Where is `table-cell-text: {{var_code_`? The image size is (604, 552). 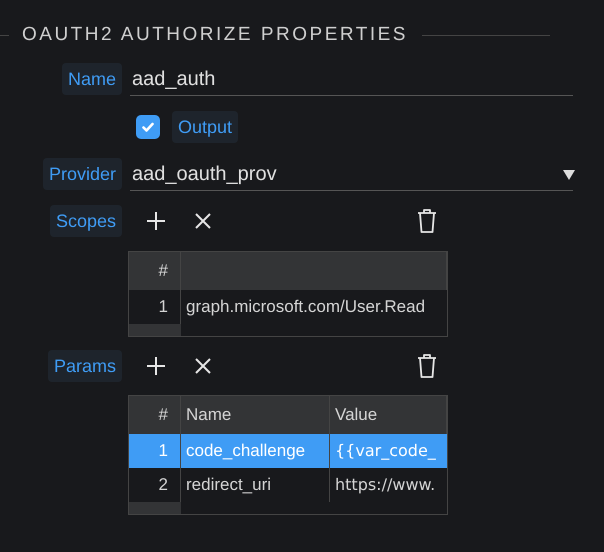 table-cell-text: {{var_code_ is located at coordinates (385, 451).